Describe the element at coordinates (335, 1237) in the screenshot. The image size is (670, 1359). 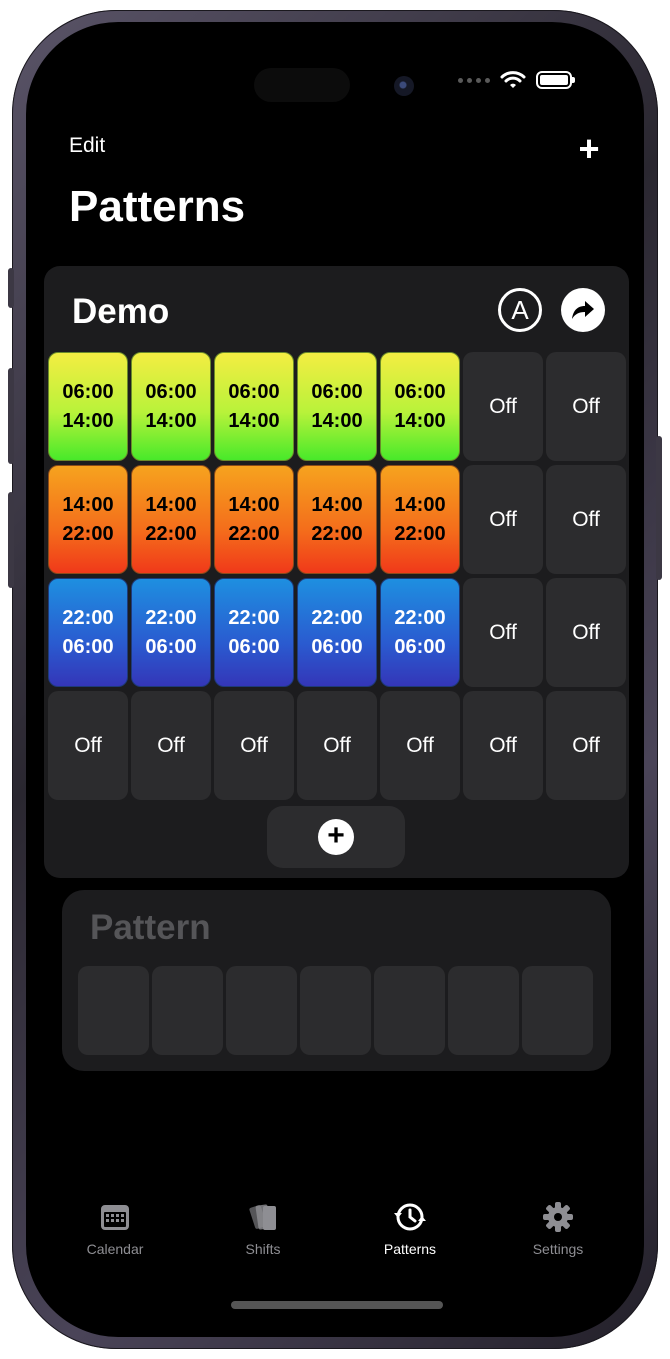
I see `tab-bar: Calendar Shifts Patterns Settings` at that location.